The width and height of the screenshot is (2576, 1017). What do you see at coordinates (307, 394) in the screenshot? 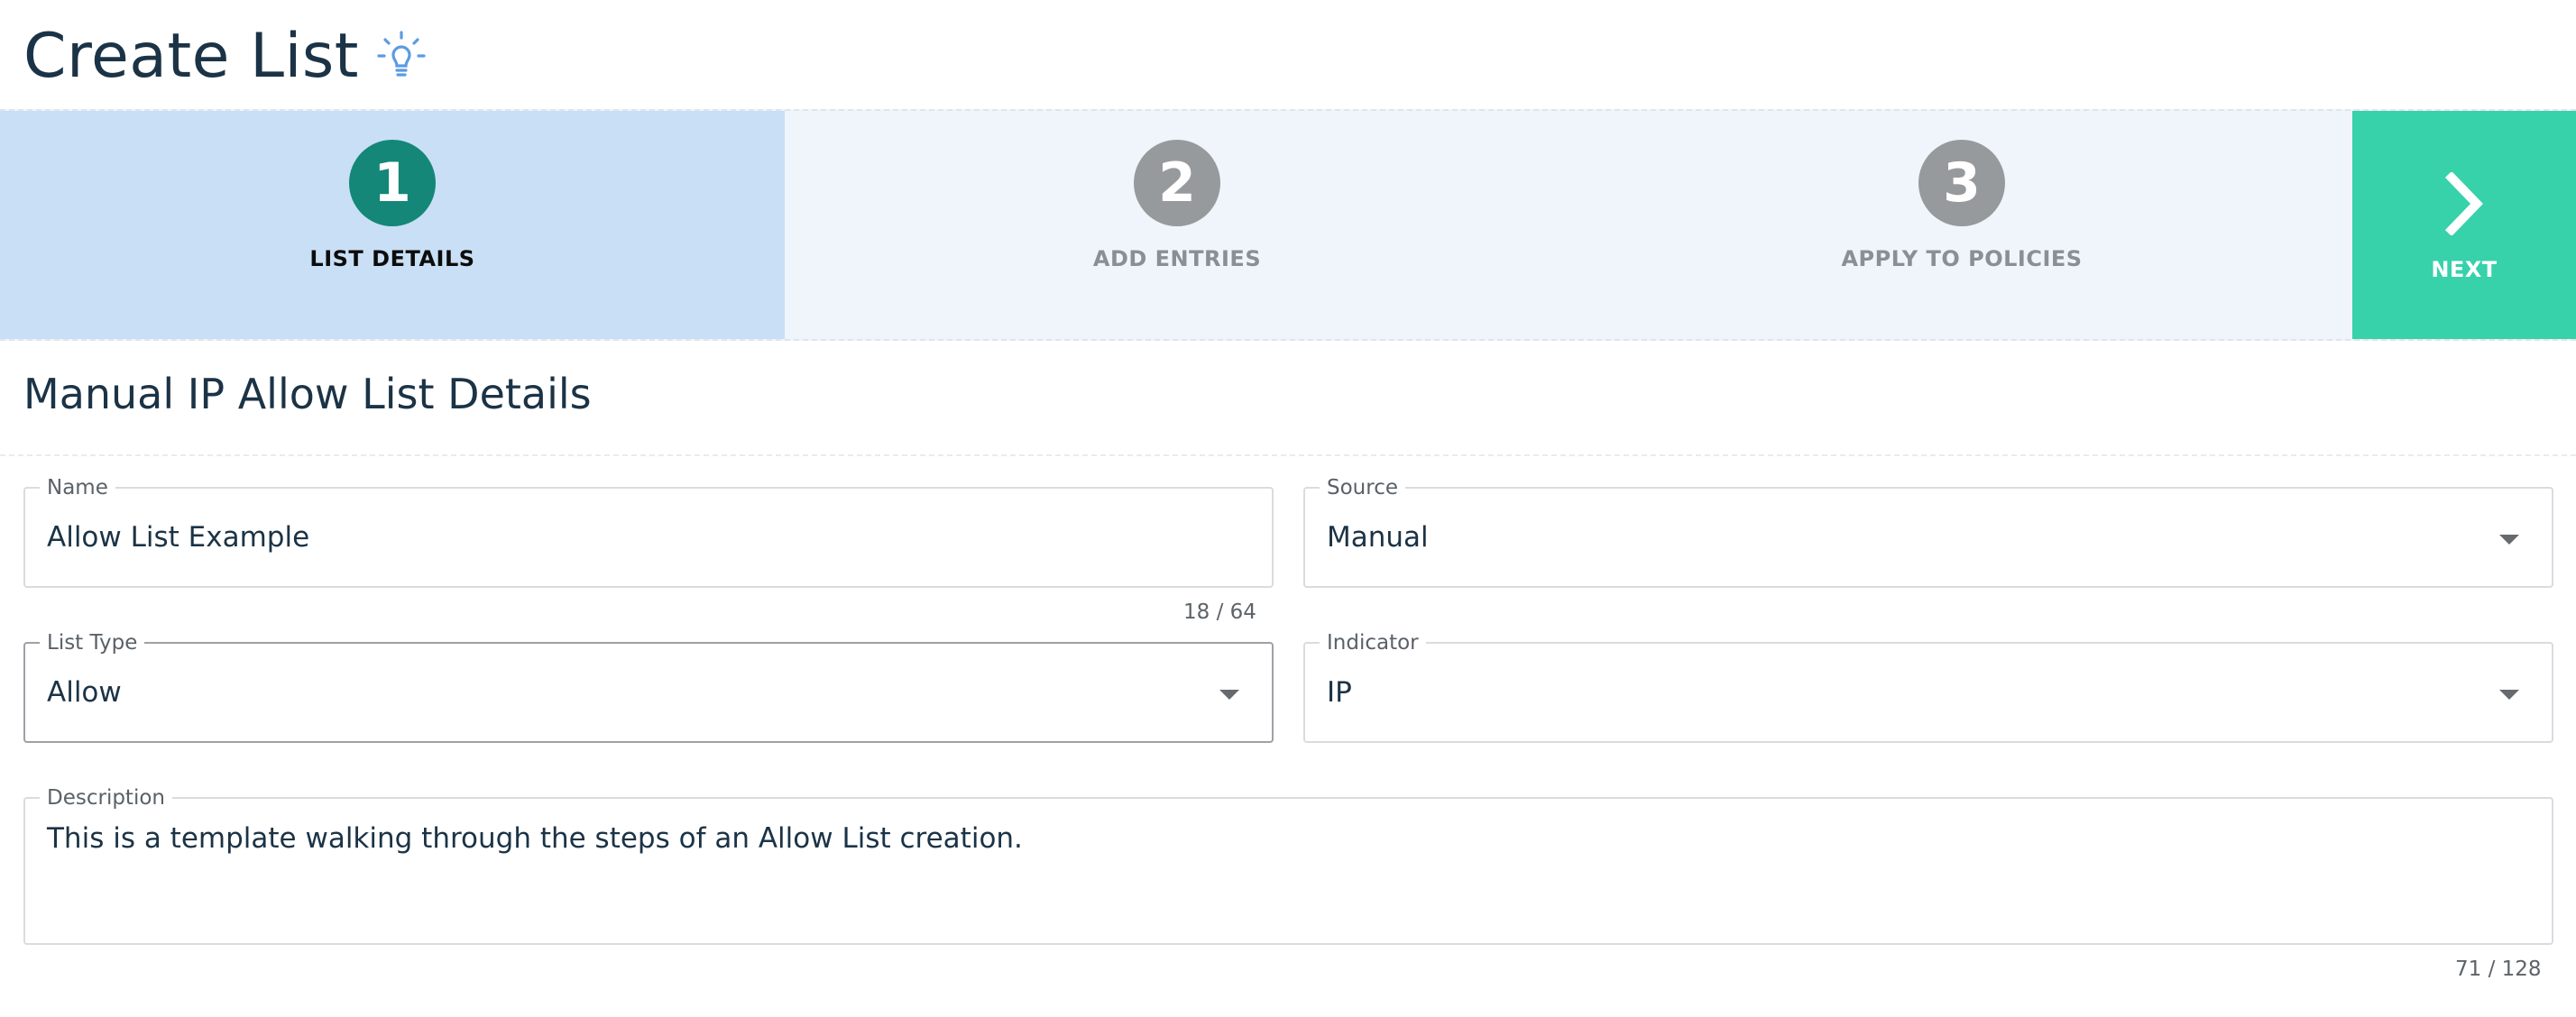
I see `section-title: Manual IP Allow List Details` at bounding box center [307, 394].